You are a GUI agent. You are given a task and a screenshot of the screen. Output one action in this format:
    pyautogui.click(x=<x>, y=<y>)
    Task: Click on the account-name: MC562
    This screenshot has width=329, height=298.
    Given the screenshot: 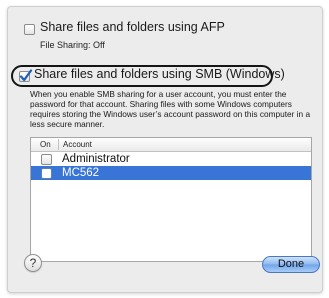 What is the action you would take?
    pyautogui.click(x=81, y=173)
    